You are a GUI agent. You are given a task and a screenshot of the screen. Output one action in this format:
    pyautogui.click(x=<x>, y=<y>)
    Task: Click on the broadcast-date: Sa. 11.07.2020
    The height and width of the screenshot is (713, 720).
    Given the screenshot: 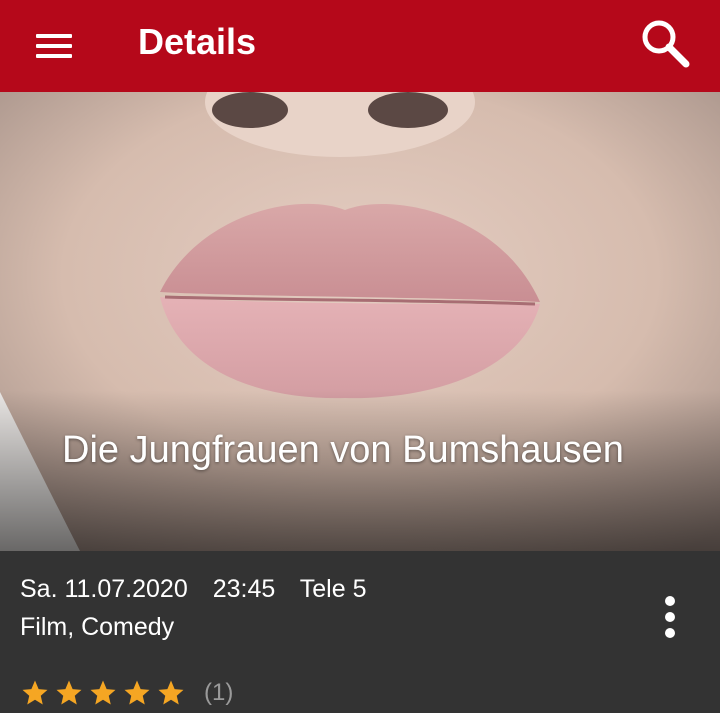 What is the action you would take?
    pyautogui.click(x=104, y=589)
    